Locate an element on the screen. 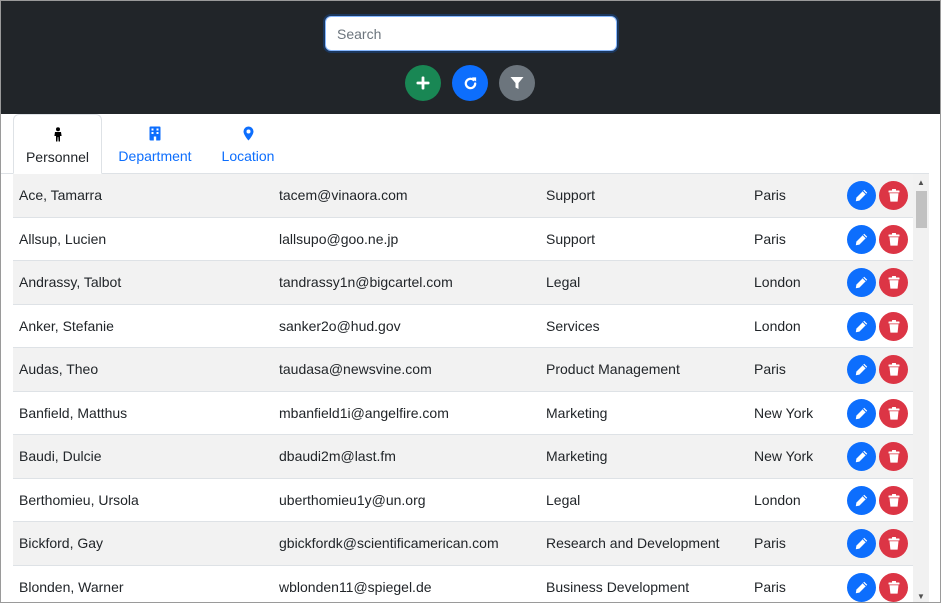  tab-location: Location is located at coordinates (248, 144).